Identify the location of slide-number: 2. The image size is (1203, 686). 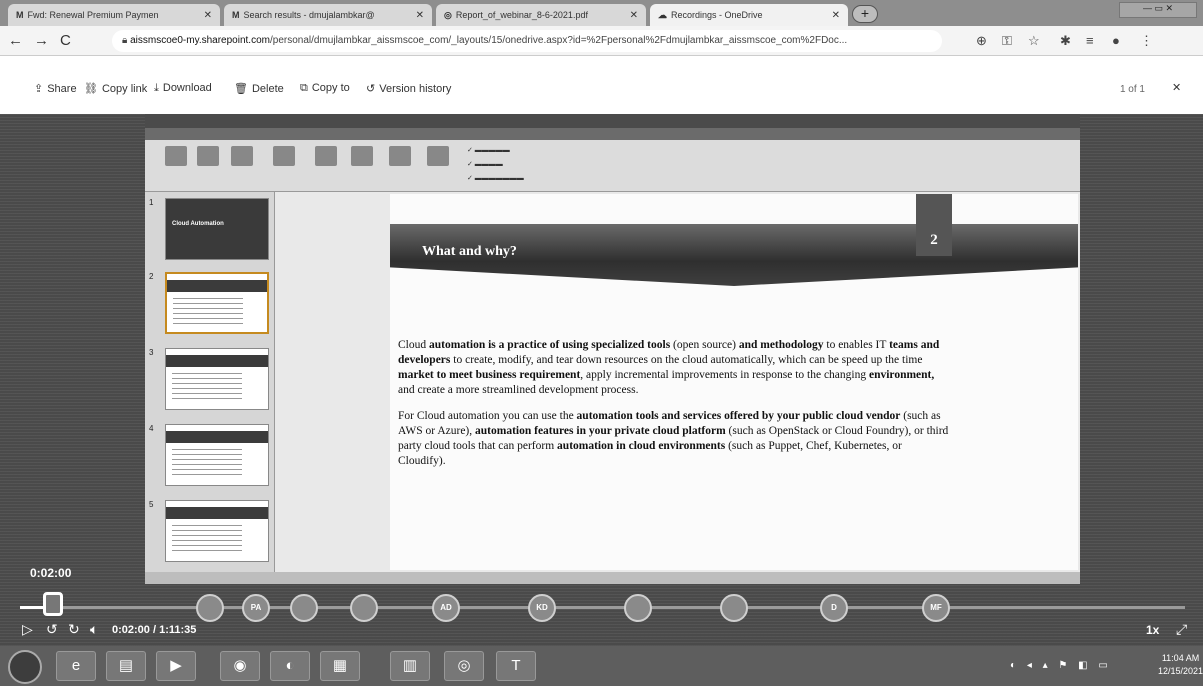
(934, 225).